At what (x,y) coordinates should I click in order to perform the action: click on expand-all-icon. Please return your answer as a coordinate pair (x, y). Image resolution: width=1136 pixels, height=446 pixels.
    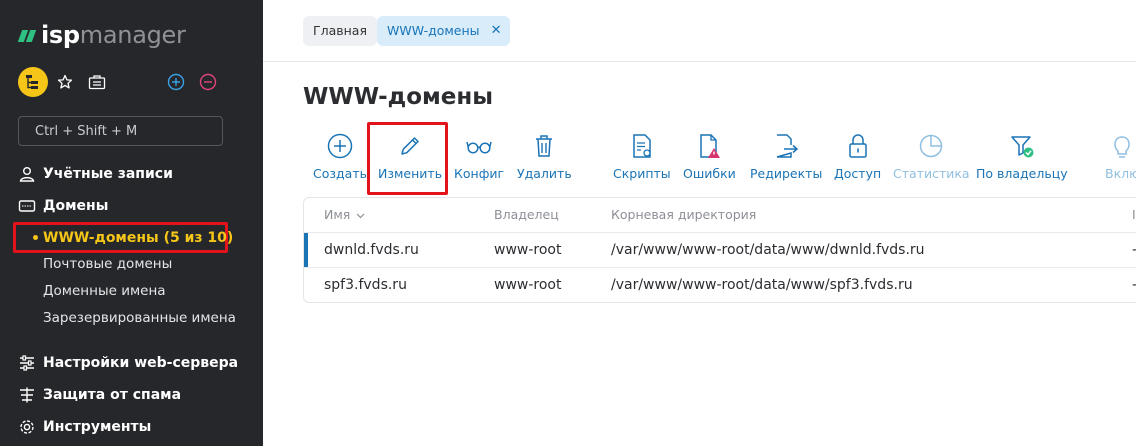
    Looking at the image, I should click on (176, 82).